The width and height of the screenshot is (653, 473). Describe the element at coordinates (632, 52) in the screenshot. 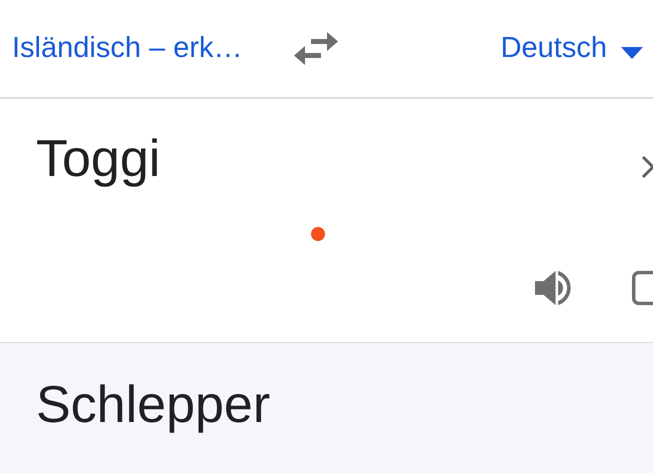

I see `caret-icon` at that location.